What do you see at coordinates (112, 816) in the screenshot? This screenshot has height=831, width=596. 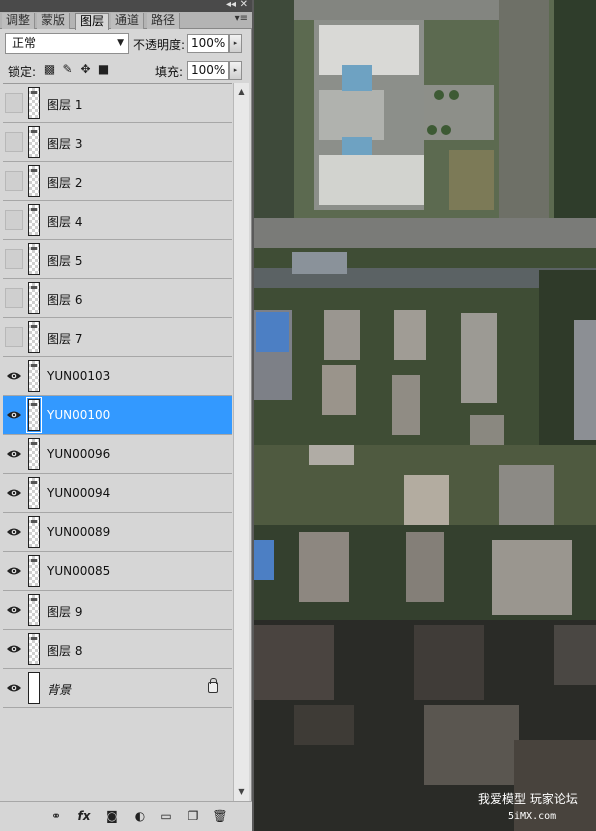 I see `add-mask-icon: ◙` at bounding box center [112, 816].